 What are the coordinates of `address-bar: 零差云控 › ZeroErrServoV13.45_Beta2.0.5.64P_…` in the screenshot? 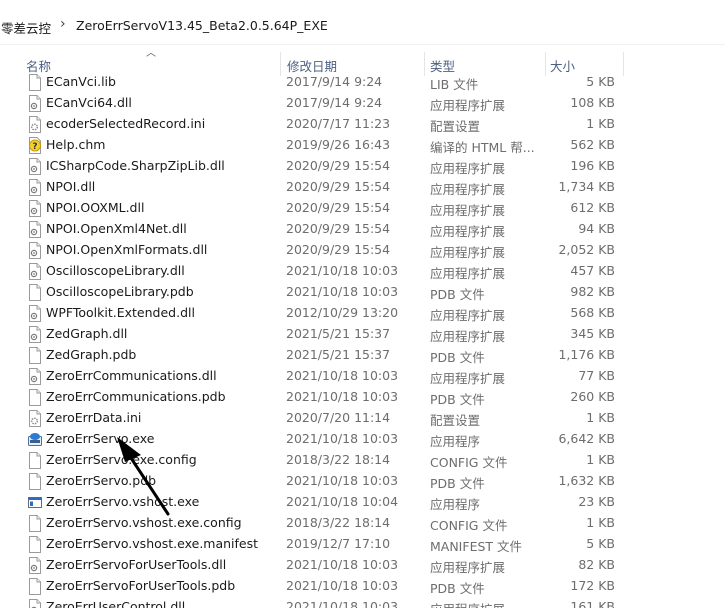 It's located at (362, 22).